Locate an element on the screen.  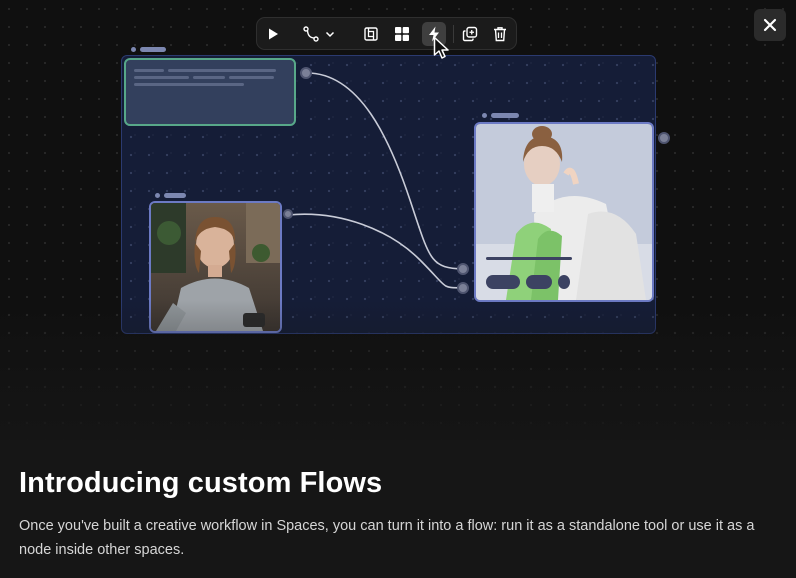
duplicate-icon is located at coordinates (470, 34).